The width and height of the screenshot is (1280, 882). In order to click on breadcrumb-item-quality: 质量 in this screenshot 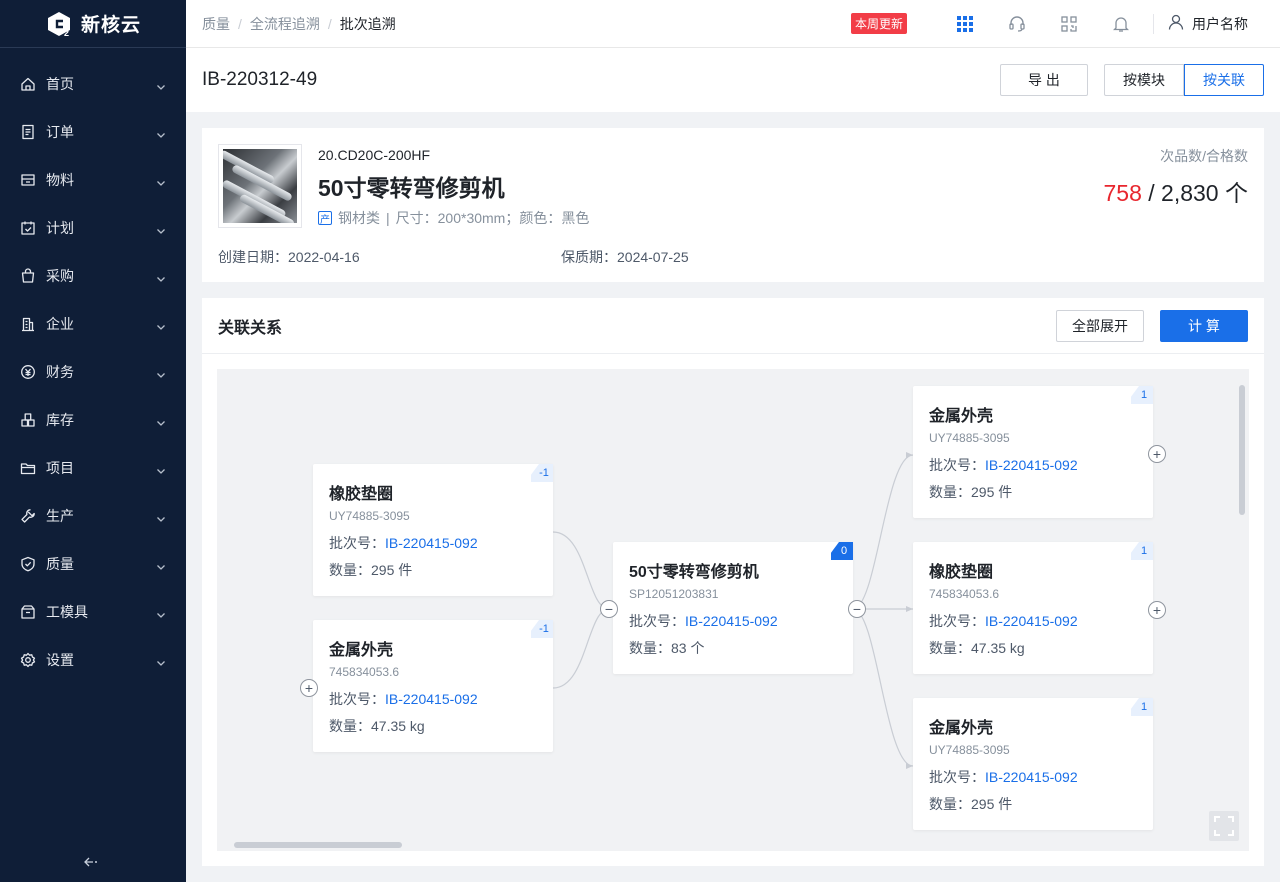, I will do `click(216, 24)`.